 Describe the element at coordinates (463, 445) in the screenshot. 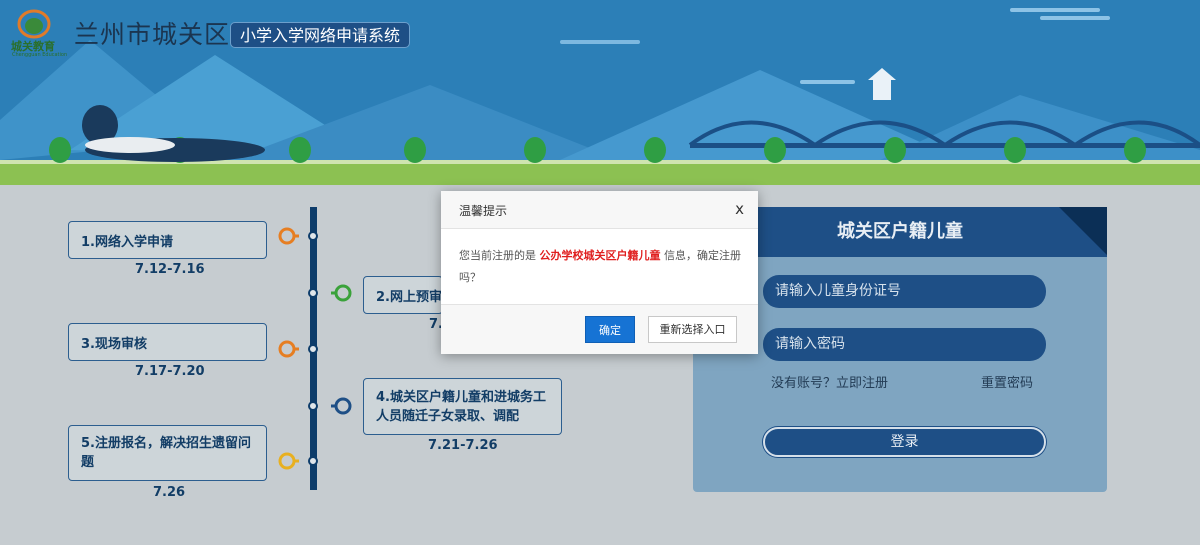

I see `timeline-step-4-date: 7.21-7.26` at that location.